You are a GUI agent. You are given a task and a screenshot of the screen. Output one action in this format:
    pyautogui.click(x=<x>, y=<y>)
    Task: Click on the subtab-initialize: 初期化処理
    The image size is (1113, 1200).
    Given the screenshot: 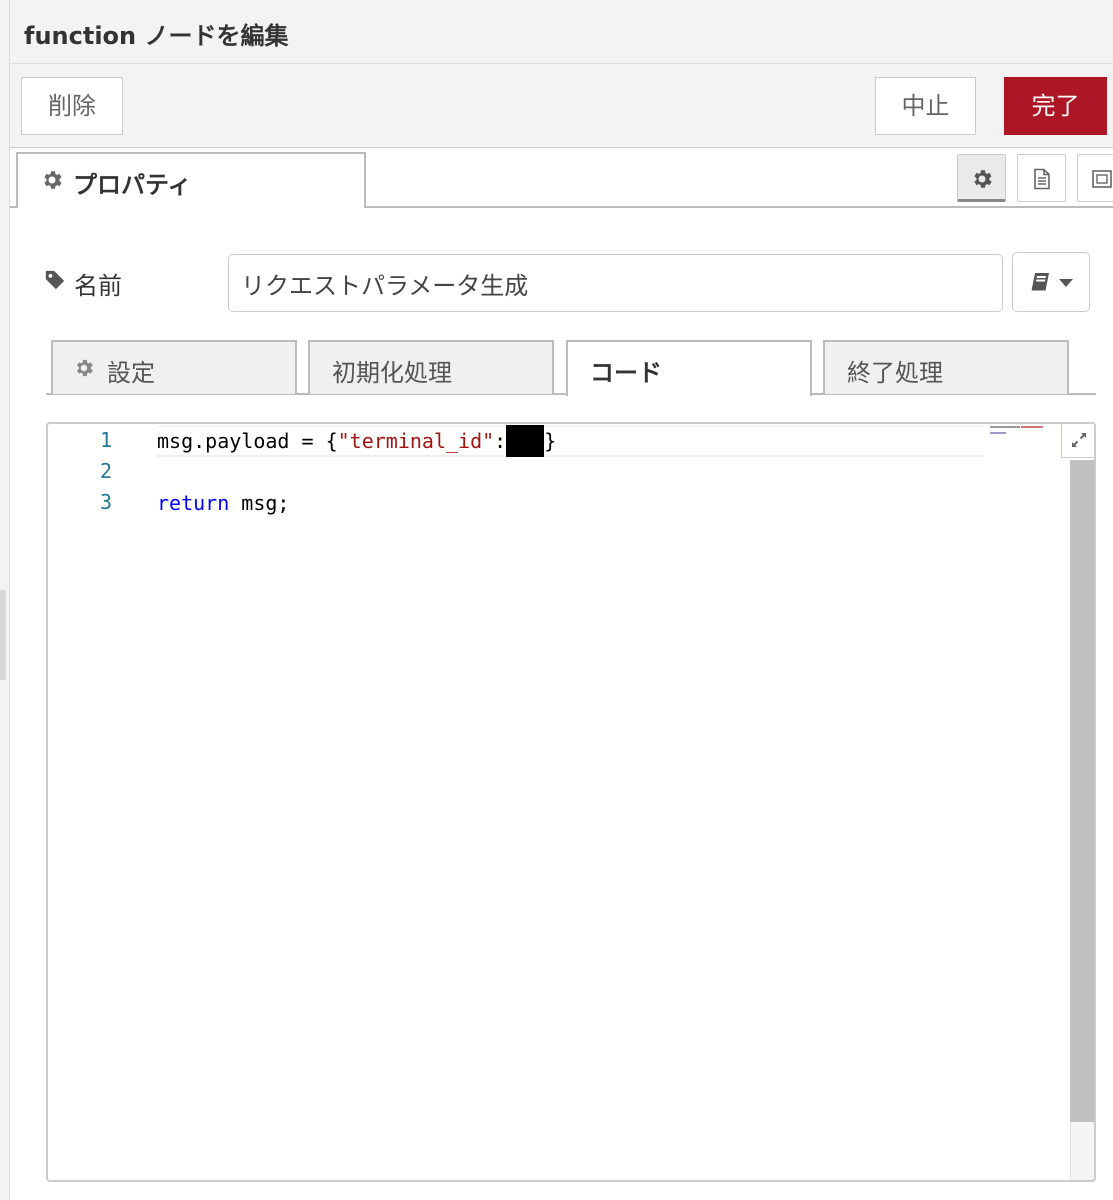 What is the action you would take?
    pyautogui.click(x=431, y=367)
    